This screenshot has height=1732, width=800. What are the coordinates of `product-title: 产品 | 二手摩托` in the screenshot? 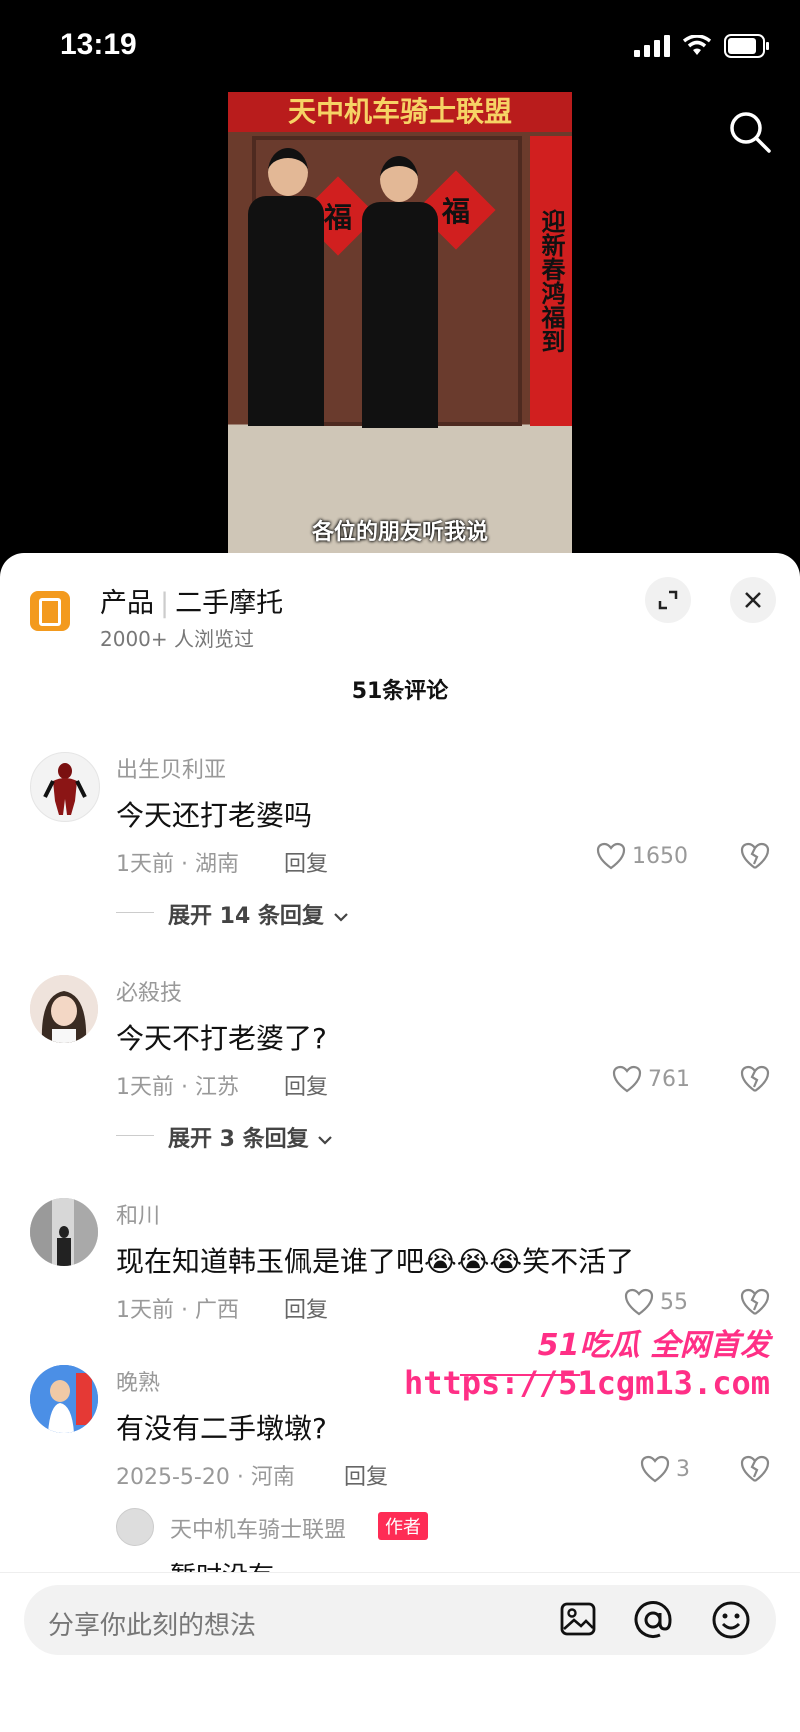 It's located at (191, 600).